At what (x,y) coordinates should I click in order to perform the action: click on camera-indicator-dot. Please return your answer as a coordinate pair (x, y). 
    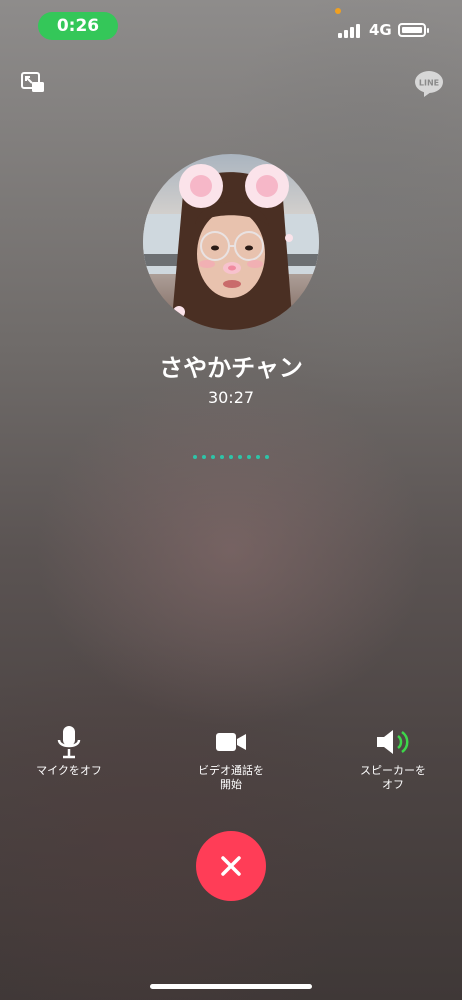
    Looking at the image, I should click on (338, 11).